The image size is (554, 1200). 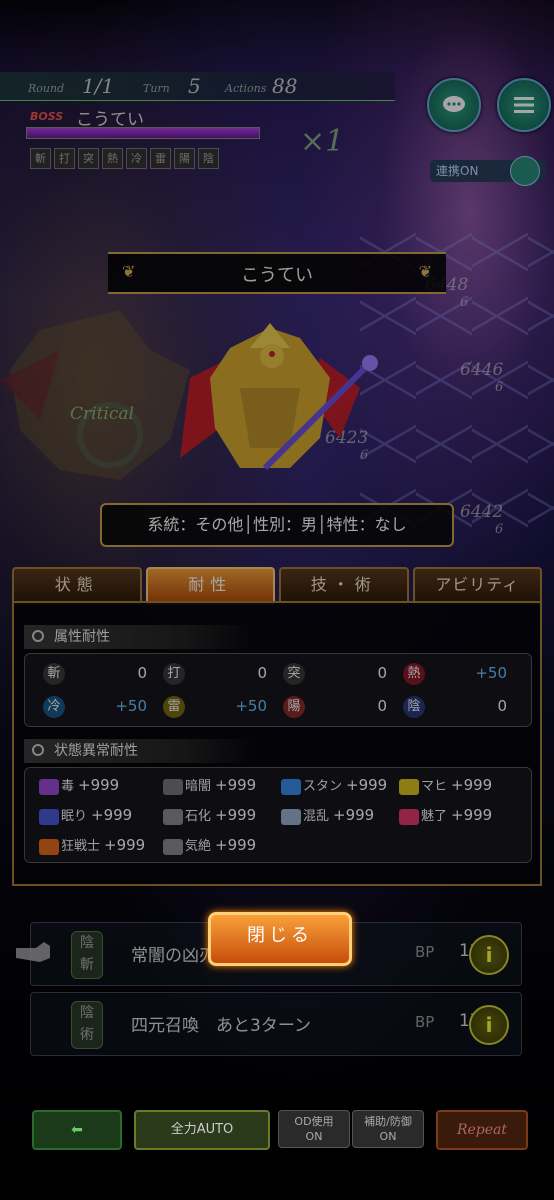 What do you see at coordinates (280, 939) in the screenshot?
I see `close-button: 閉じる` at bounding box center [280, 939].